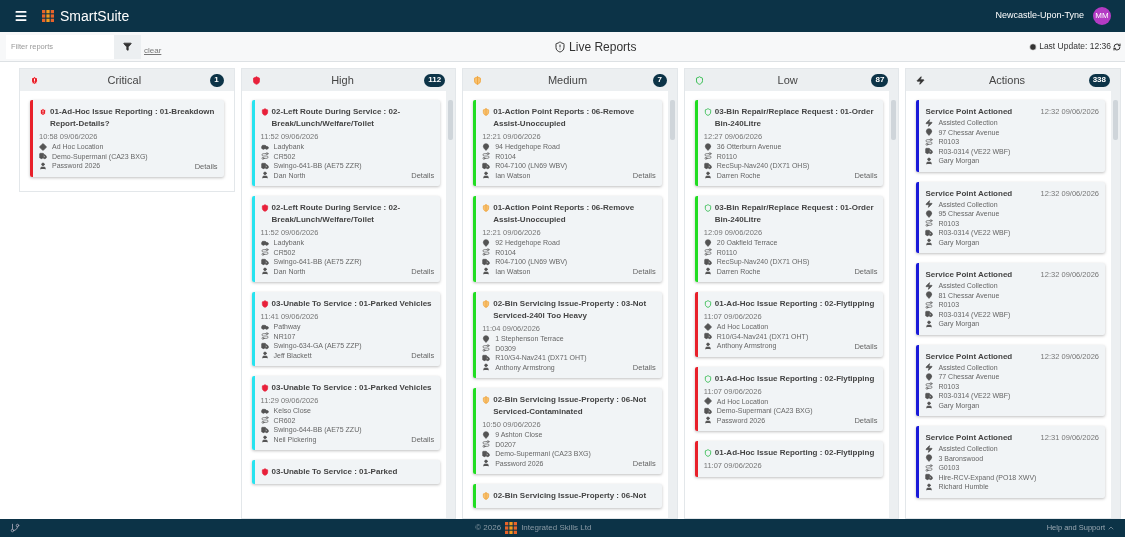 The width and height of the screenshot is (1125, 537). Describe the element at coordinates (153, 50) in the screenshot. I see `clear-link: clear` at that location.